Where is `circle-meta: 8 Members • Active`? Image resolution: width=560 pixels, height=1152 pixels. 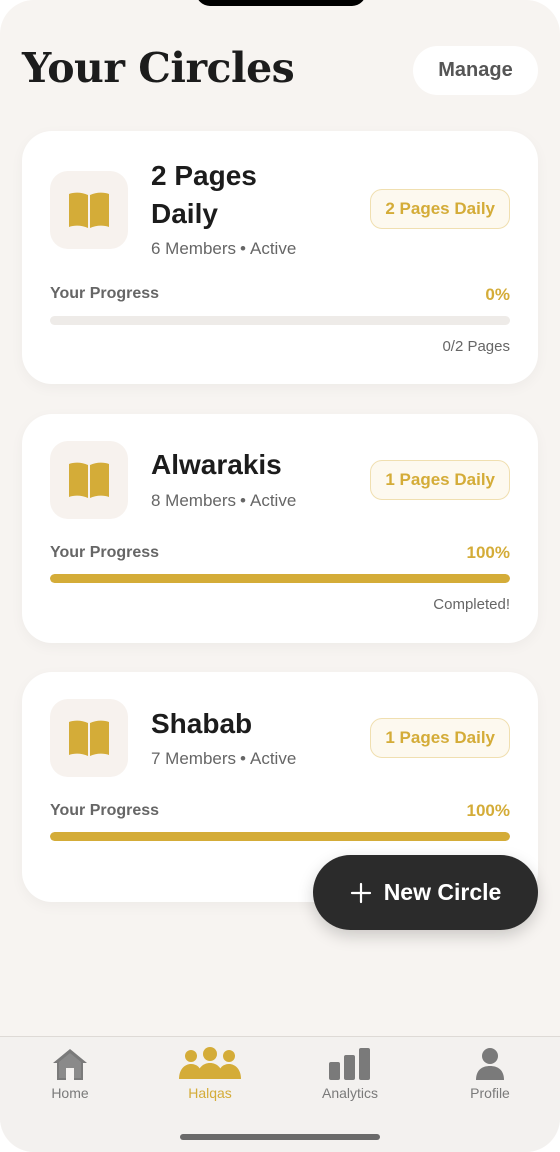 circle-meta: 8 Members • Active is located at coordinates (223, 501).